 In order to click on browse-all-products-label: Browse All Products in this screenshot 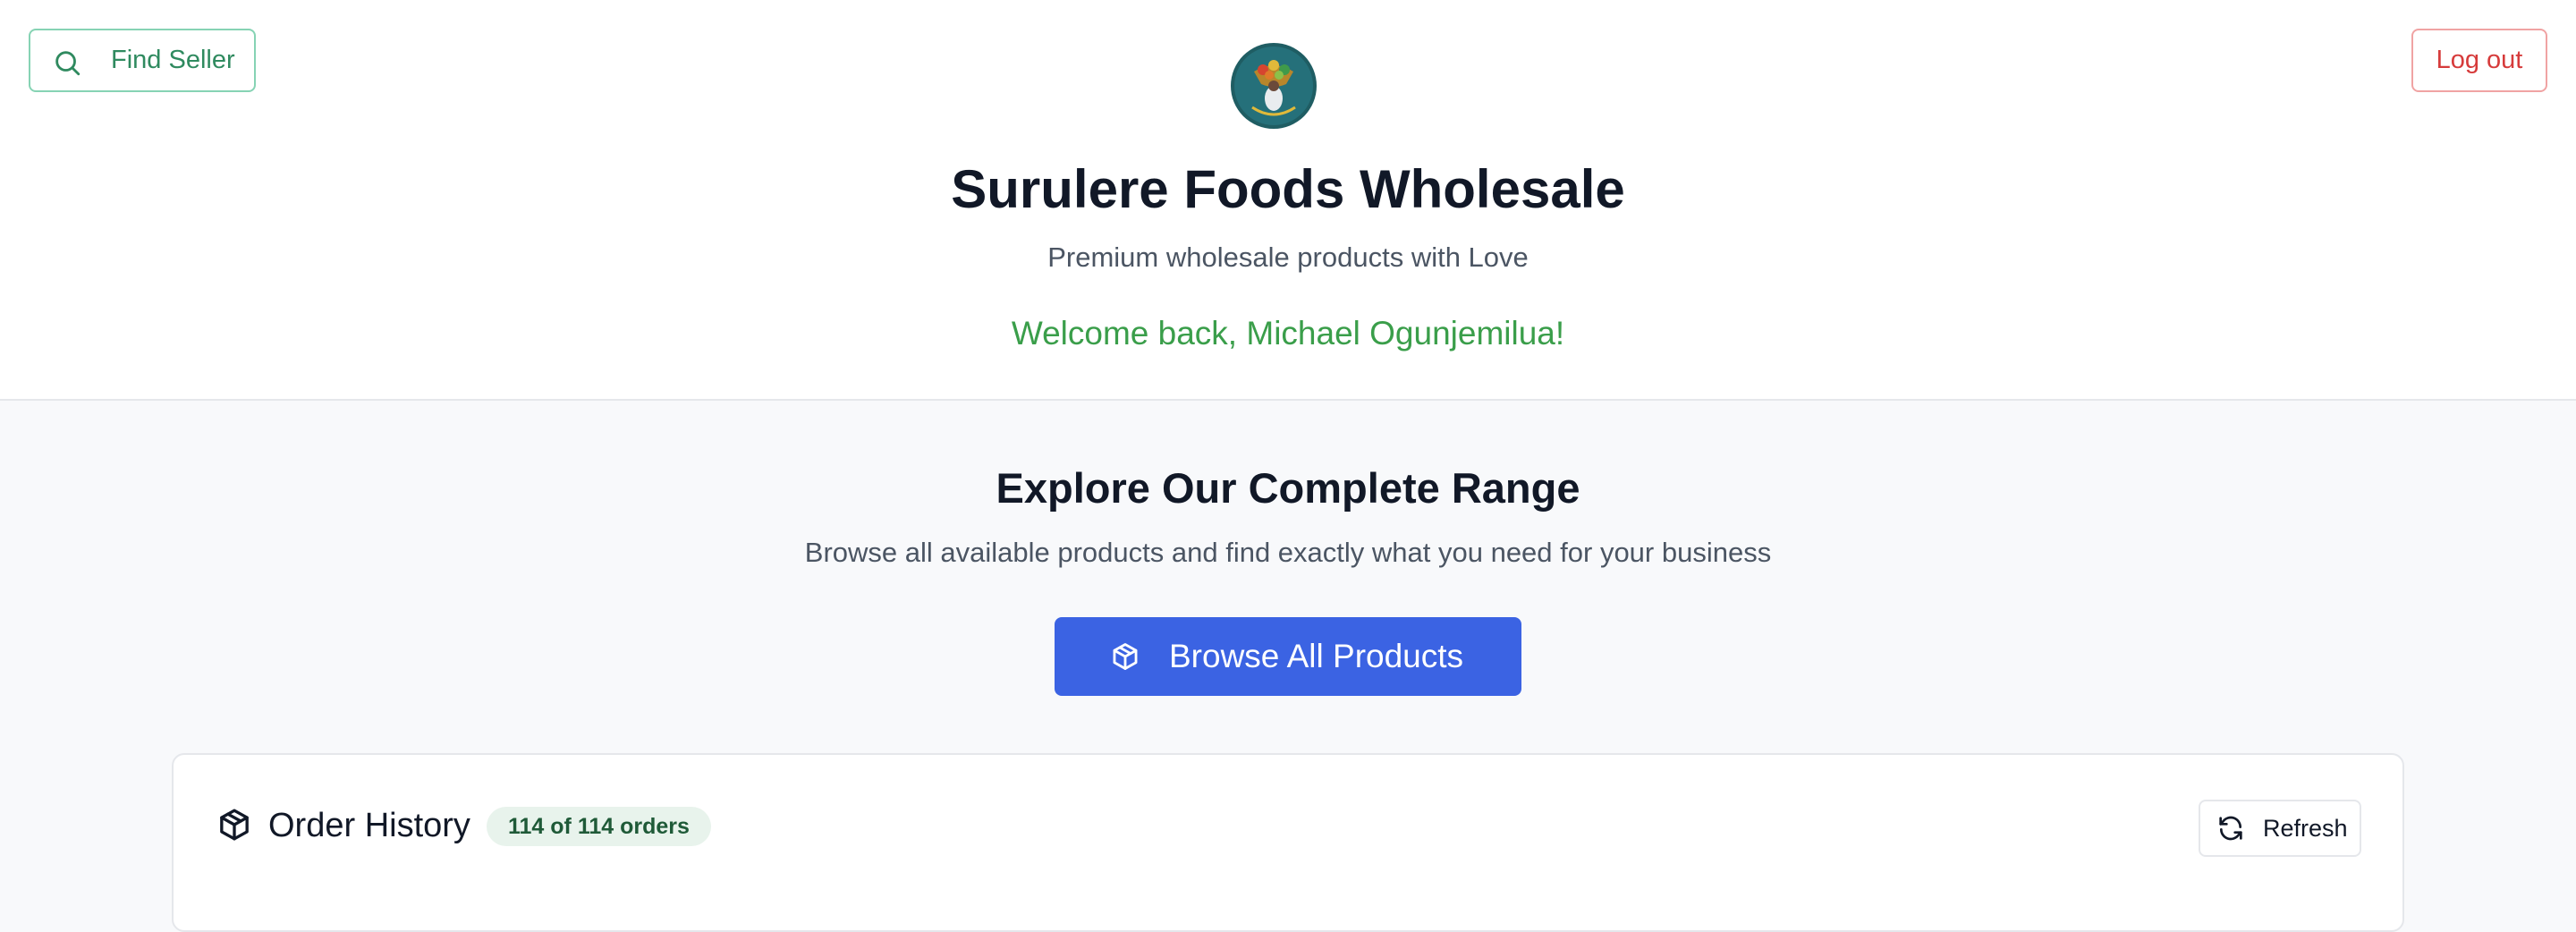, I will do `click(1316, 656)`.